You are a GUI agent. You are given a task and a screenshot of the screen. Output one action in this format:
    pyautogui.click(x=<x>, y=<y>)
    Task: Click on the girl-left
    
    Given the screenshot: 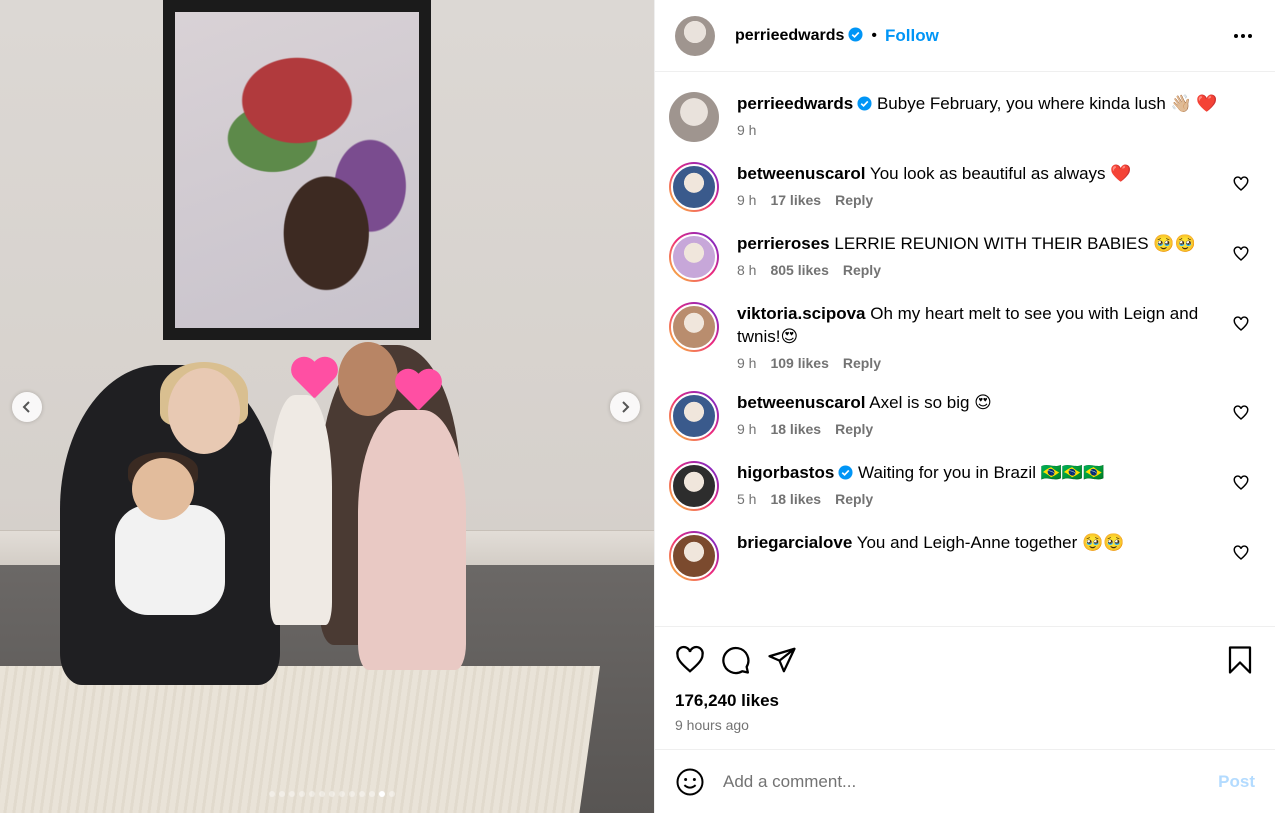 What is the action you would take?
    pyautogui.click(x=301, y=510)
    